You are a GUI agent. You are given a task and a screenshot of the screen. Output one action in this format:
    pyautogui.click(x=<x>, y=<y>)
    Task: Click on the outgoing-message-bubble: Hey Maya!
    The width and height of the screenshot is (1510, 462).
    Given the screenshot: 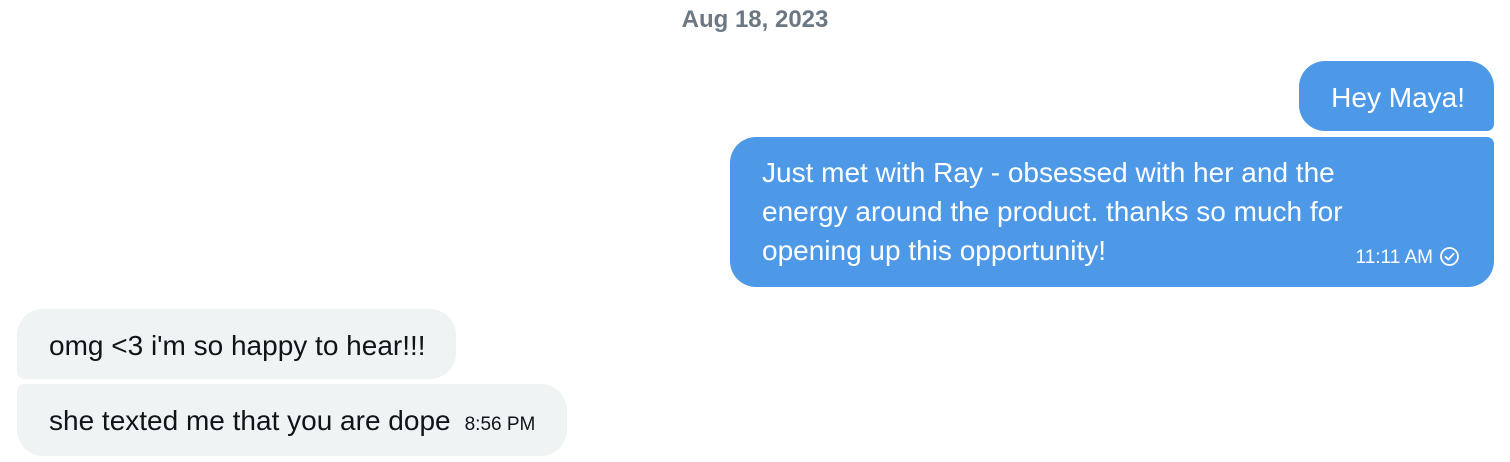 What is the action you would take?
    pyautogui.click(x=1396, y=96)
    